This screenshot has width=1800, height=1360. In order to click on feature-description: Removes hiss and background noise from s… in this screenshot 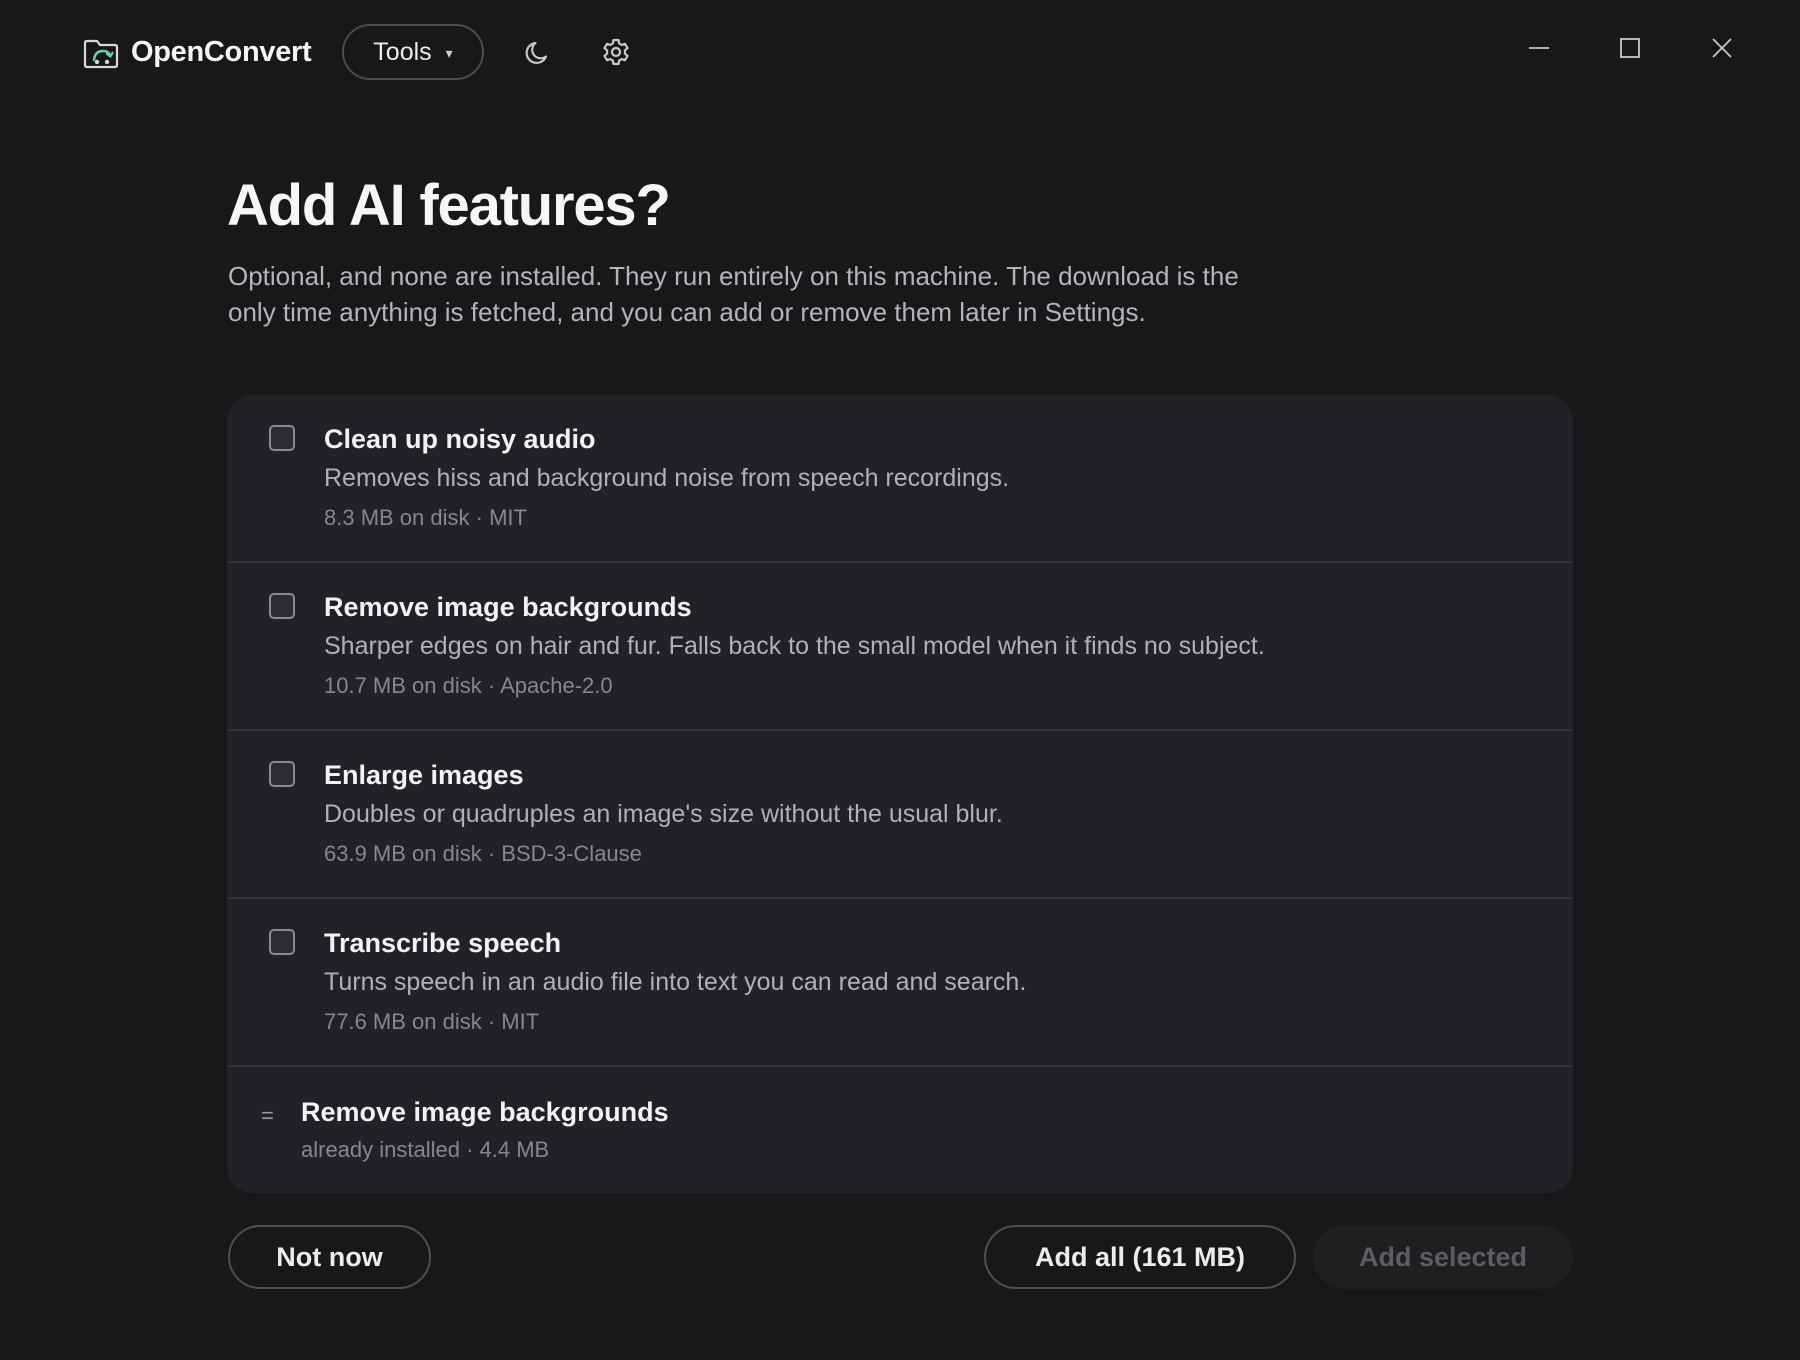, I will do `click(667, 478)`.